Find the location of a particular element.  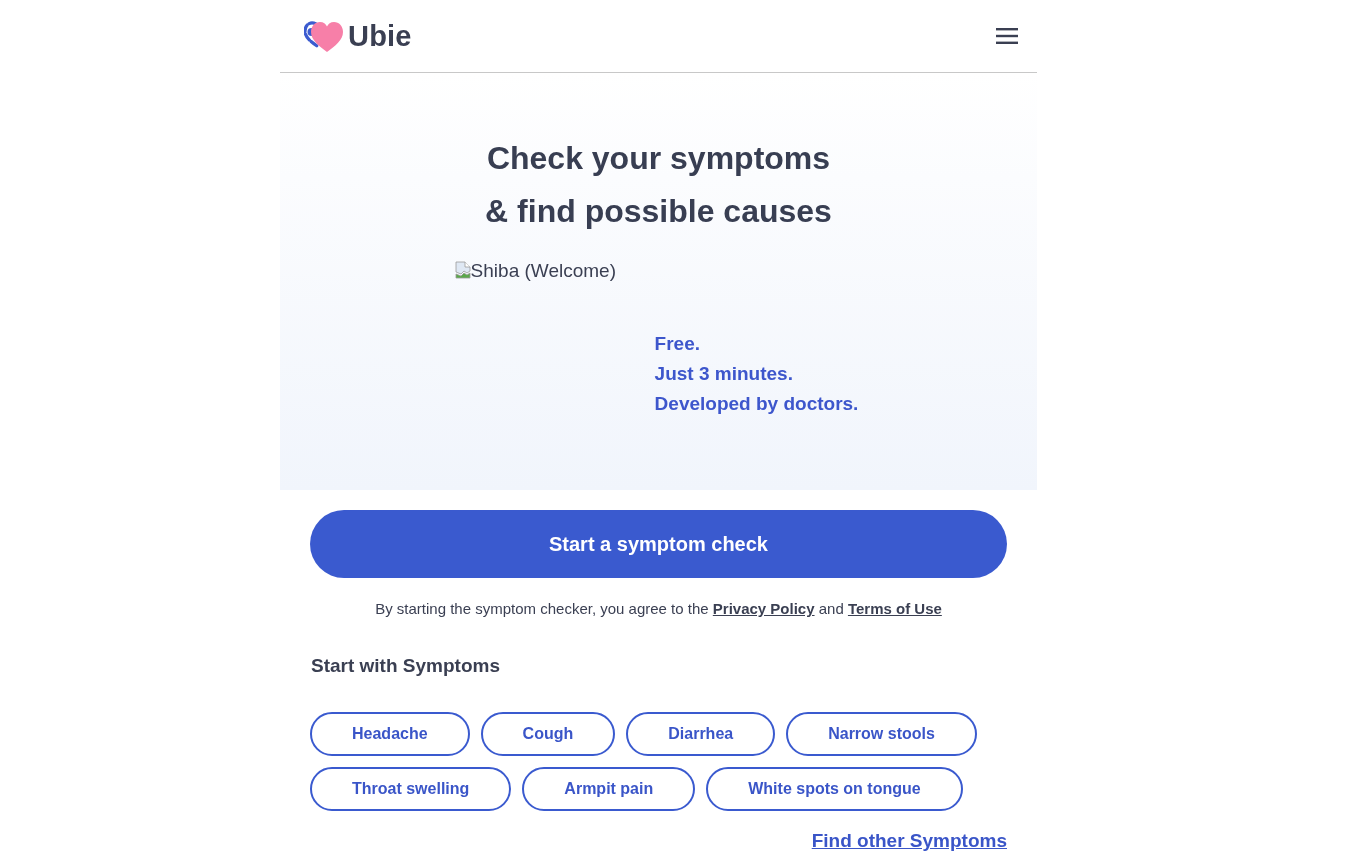

tagline-text: Developed by doctors. is located at coordinates (756, 404).